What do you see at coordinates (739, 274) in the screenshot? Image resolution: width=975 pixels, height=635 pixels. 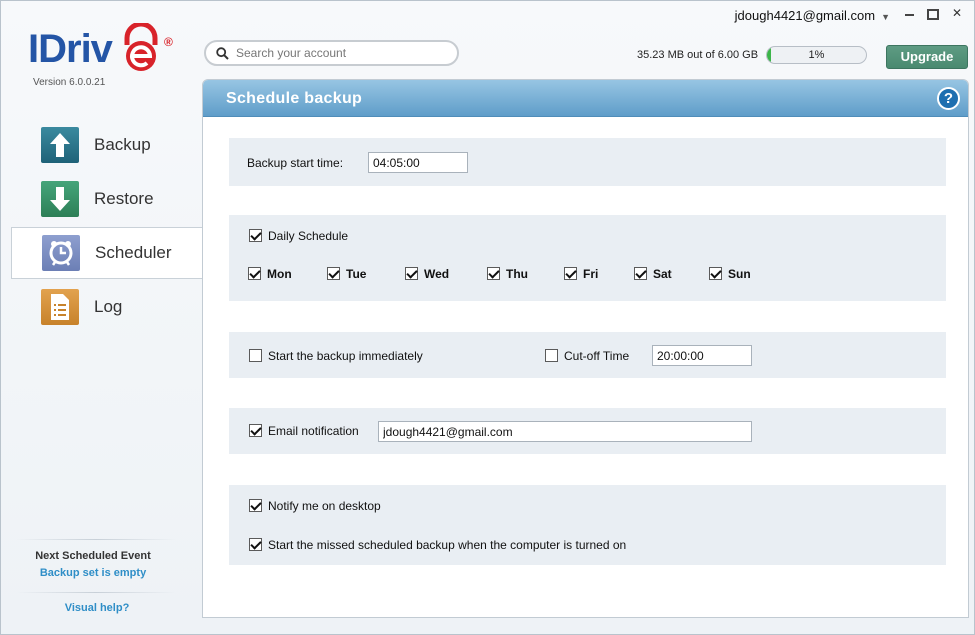 I see `day-label-sun: Sun` at bounding box center [739, 274].